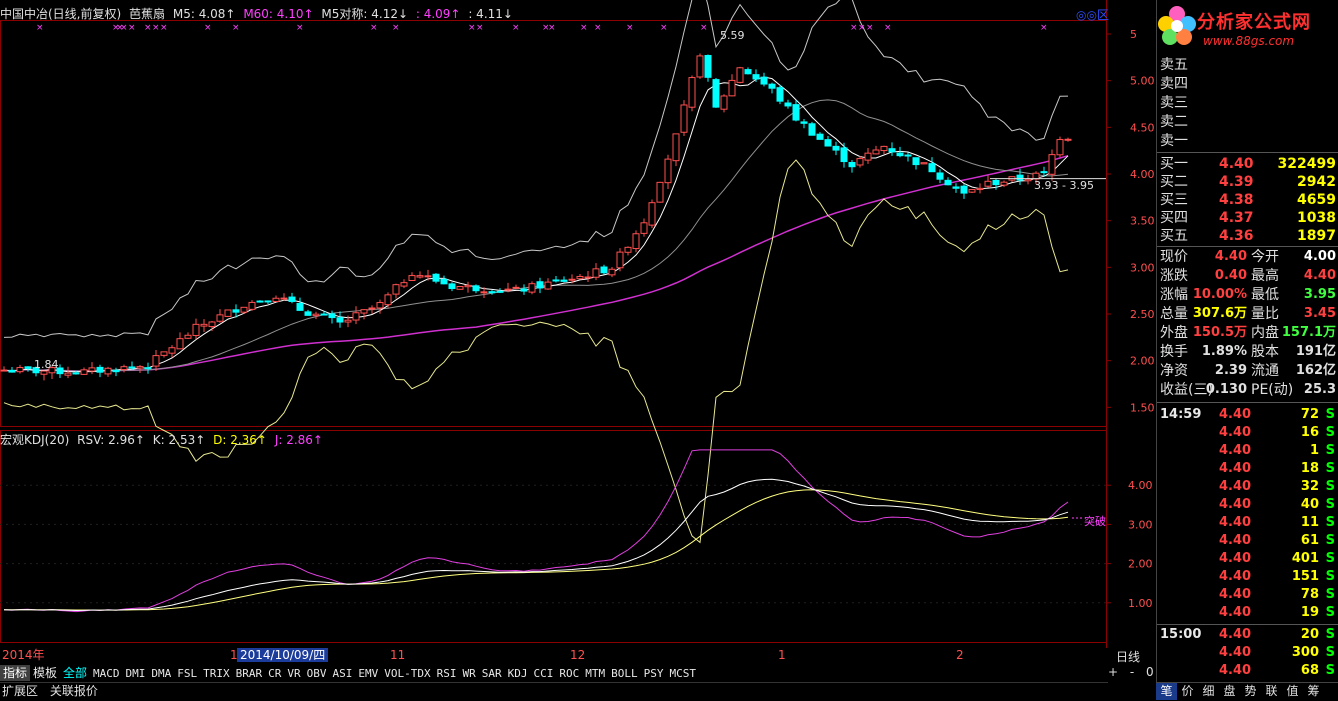 The width and height of the screenshot is (1338, 701). What do you see at coordinates (518, 674) in the screenshot?
I see `indicator-tab: KDJ` at bounding box center [518, 674].